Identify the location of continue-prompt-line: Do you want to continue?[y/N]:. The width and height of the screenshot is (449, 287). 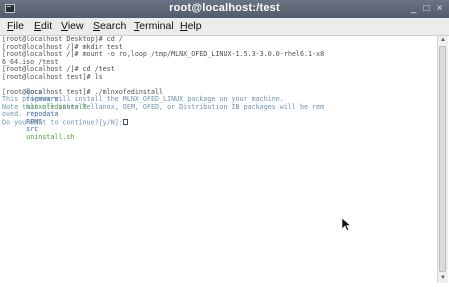
(219, 122).